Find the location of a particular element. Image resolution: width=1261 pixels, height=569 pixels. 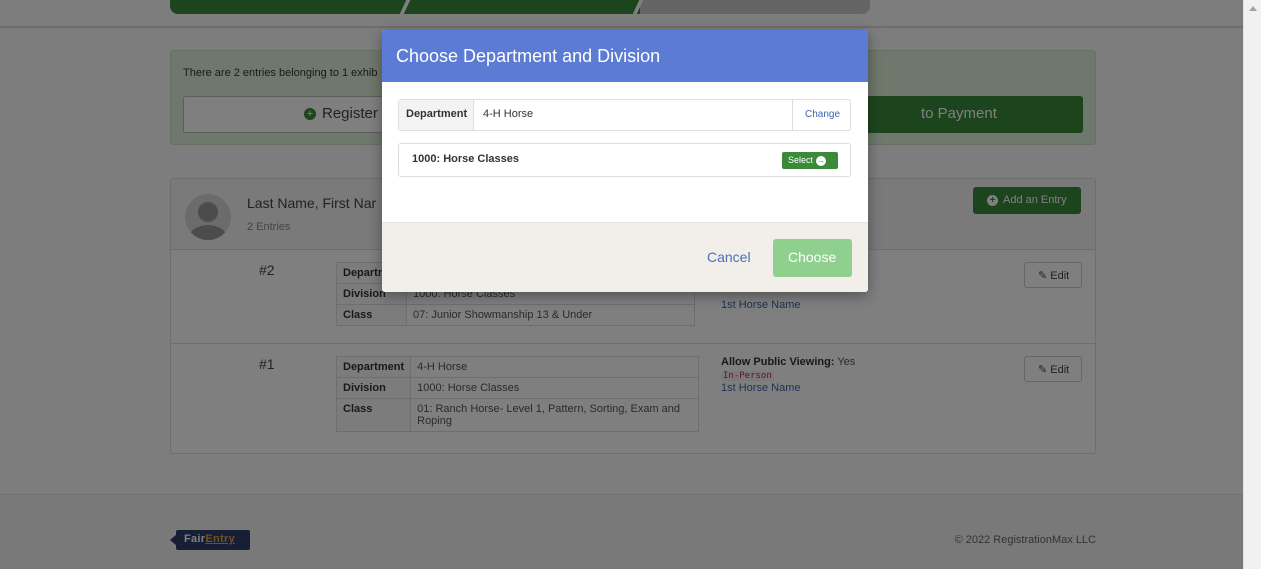

division-option: 1000: Horse Classes Select → is located at coordinates (624, 160).